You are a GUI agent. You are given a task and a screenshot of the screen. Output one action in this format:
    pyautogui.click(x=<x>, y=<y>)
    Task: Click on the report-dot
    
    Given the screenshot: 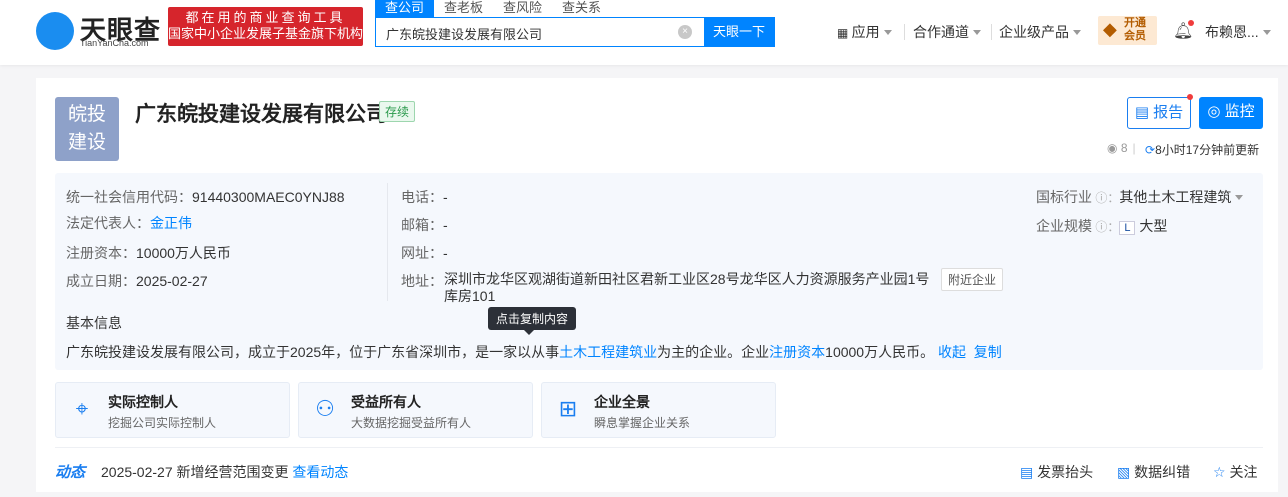 What is the action you would take?
    pyautogui.click(x=1190, y=97)
    